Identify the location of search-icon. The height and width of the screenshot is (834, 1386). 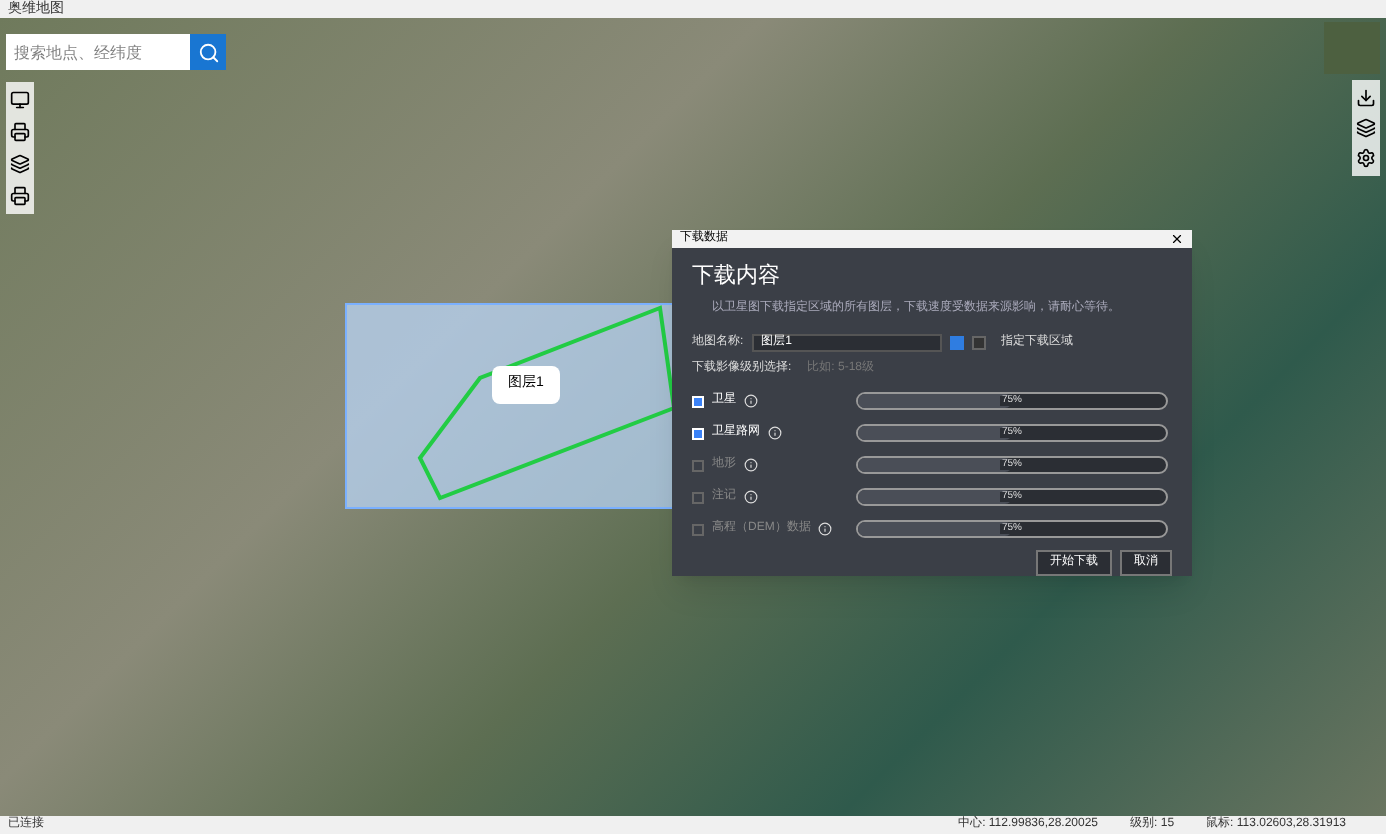
(208, 52).